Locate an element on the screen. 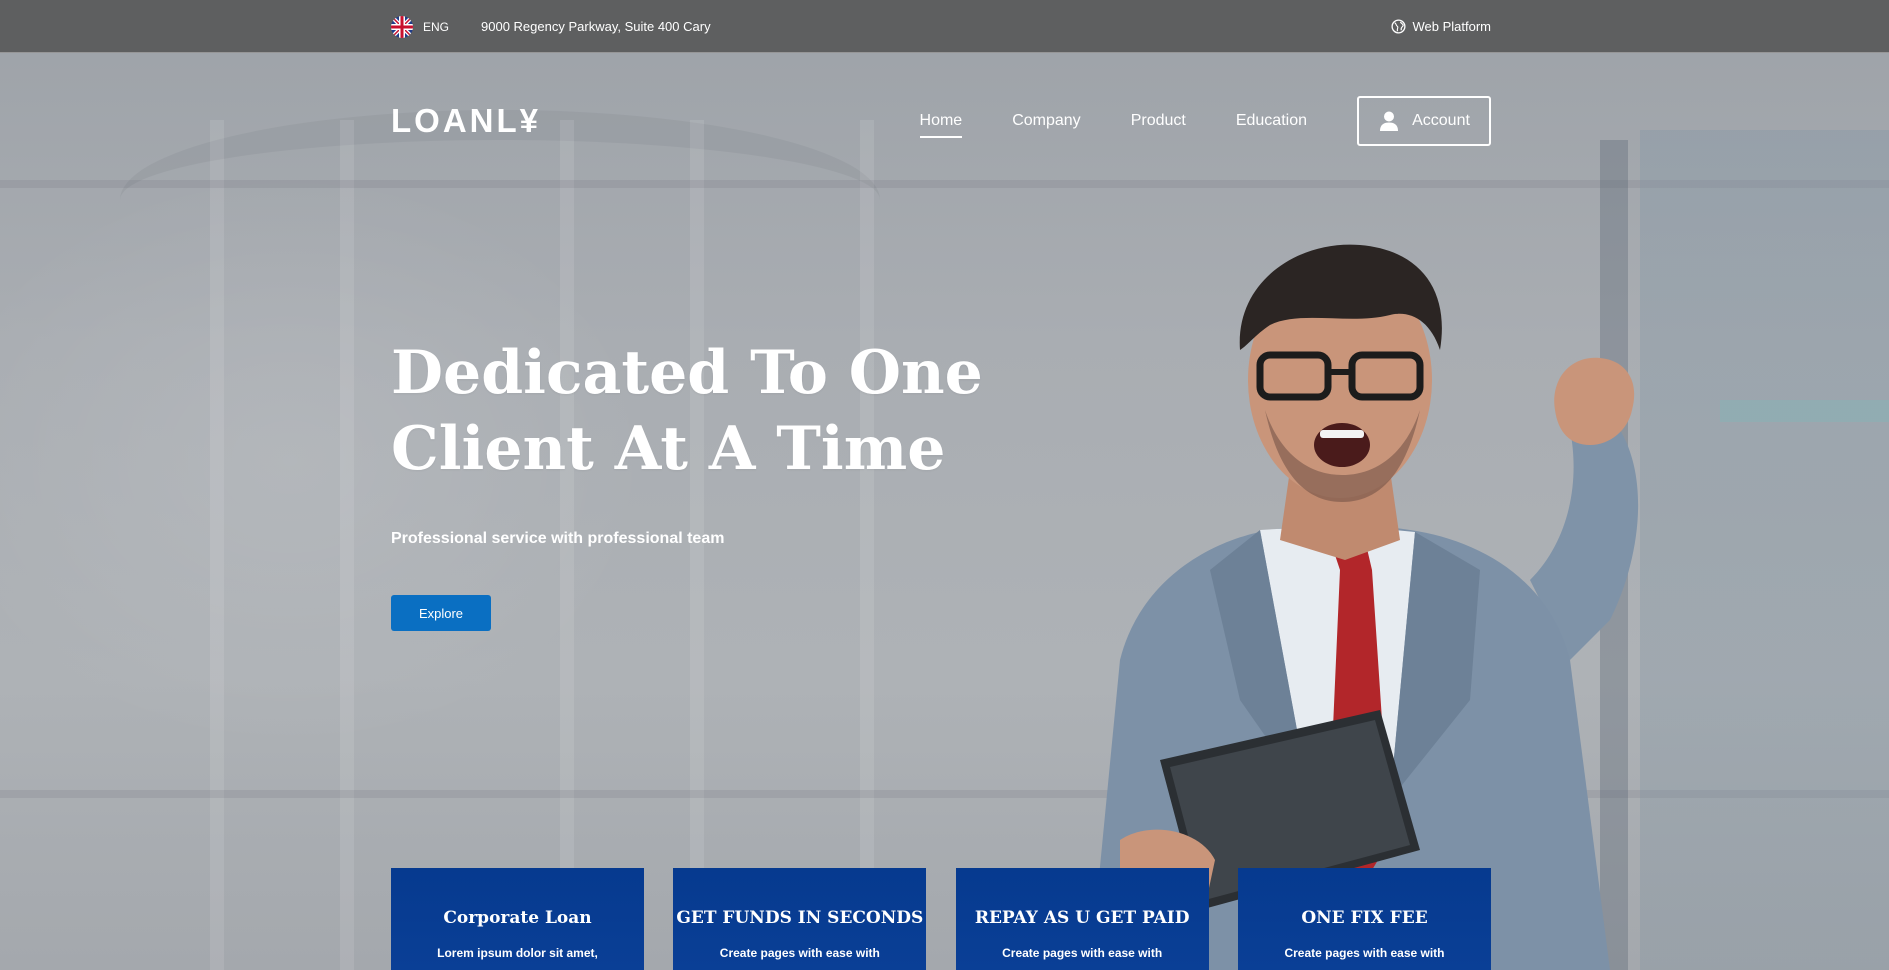 Image resolution: width=1889 pixels, height=970 pixels. account-button-label: Account is located at coordinates (1441, 120).